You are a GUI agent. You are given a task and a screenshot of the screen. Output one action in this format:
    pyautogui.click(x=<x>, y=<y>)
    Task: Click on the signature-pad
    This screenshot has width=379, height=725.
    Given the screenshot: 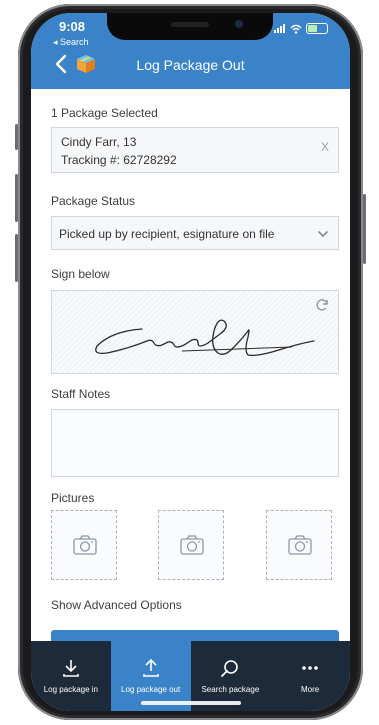 What is the action you would take?
    pyautogui.click(x=195, y=332)
    